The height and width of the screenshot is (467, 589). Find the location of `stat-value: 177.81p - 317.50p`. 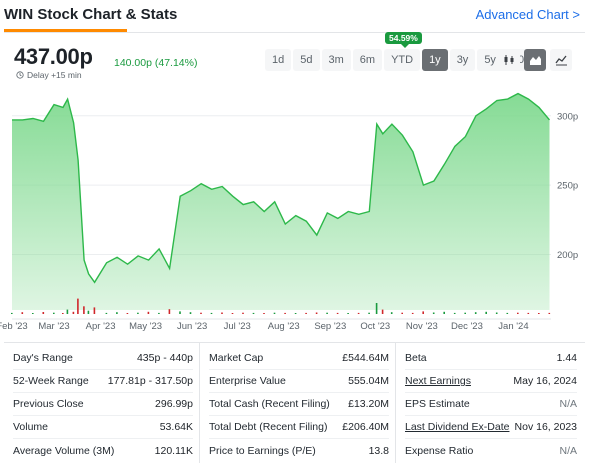

stat-value: 177.81p - 317.50p is located at coordinates (150, 381).